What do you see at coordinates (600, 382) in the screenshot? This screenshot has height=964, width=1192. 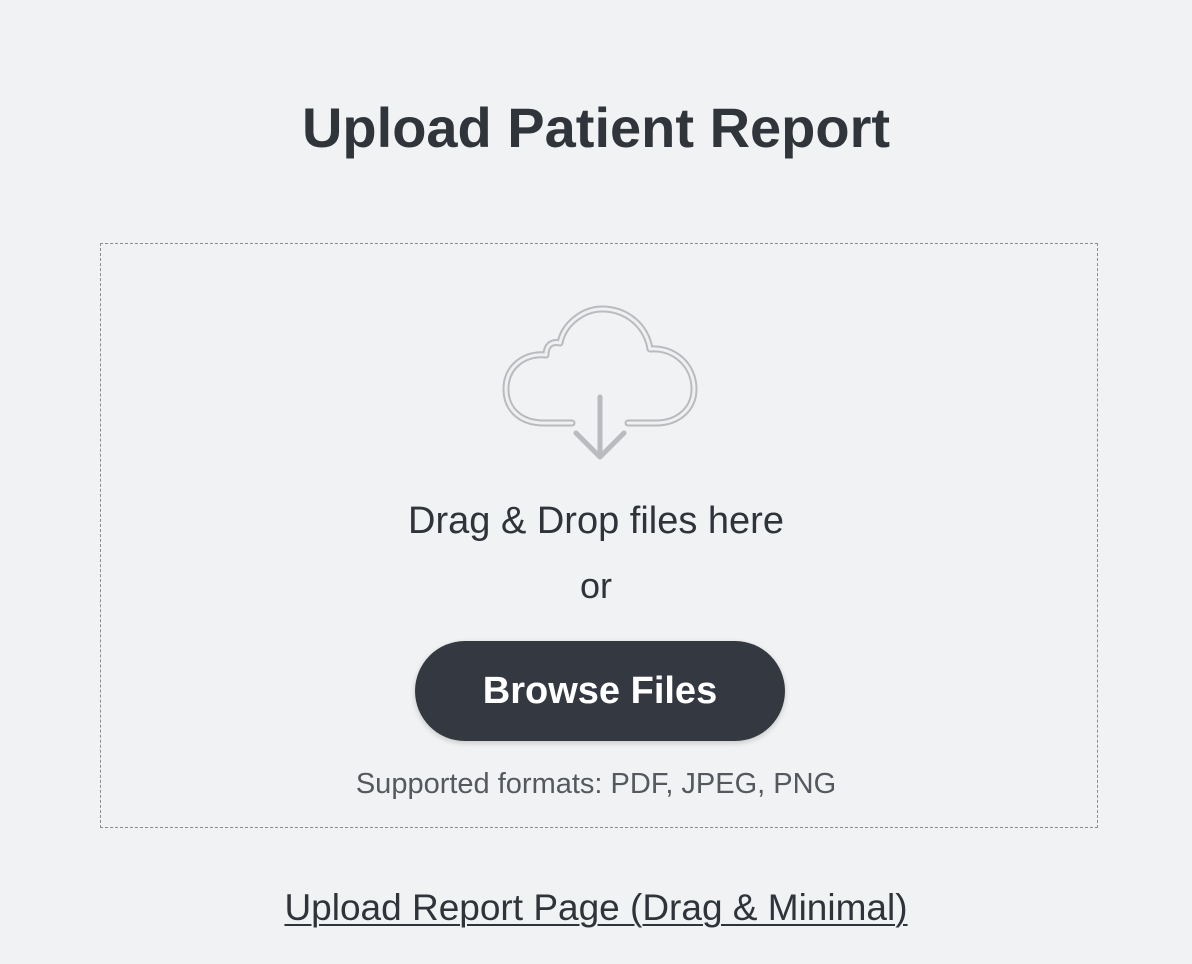 I see `cloud-download-icon` at bounding box center [600, 382].